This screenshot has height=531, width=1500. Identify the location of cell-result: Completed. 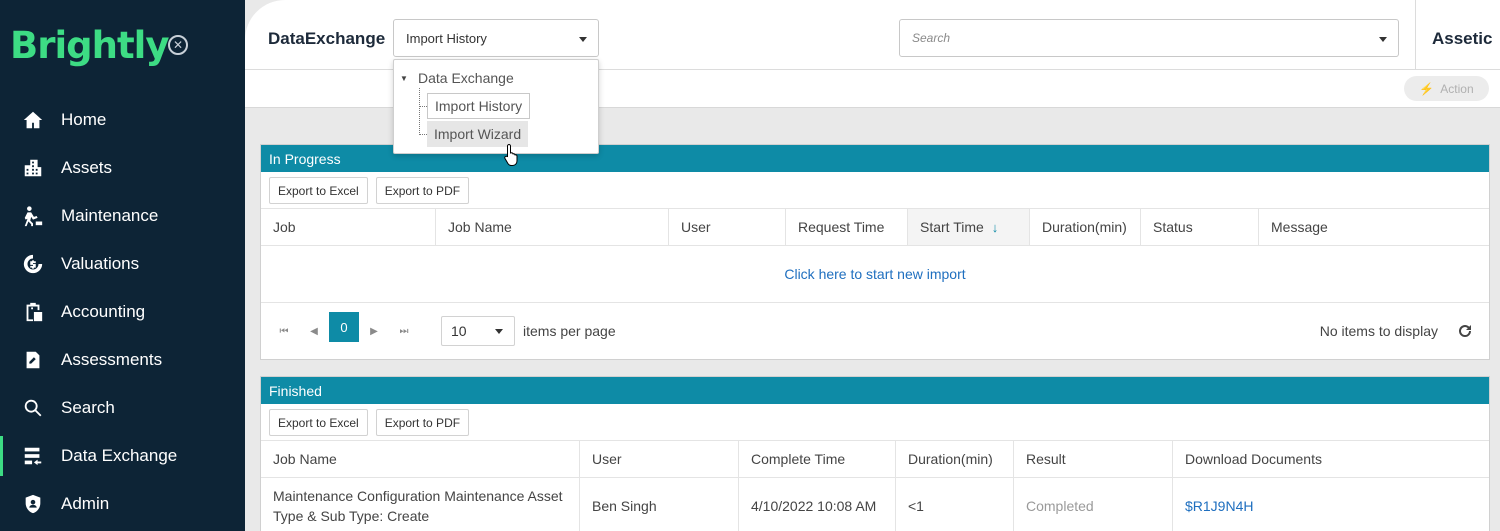
(1092, 504).